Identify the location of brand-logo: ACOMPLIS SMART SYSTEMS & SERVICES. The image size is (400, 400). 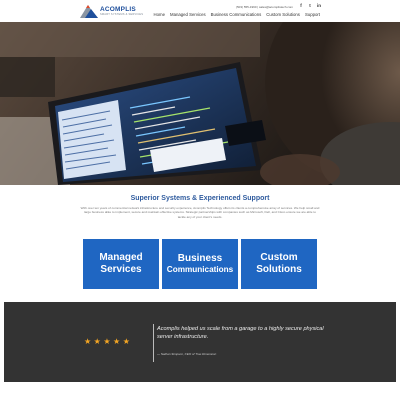
(111, 11).